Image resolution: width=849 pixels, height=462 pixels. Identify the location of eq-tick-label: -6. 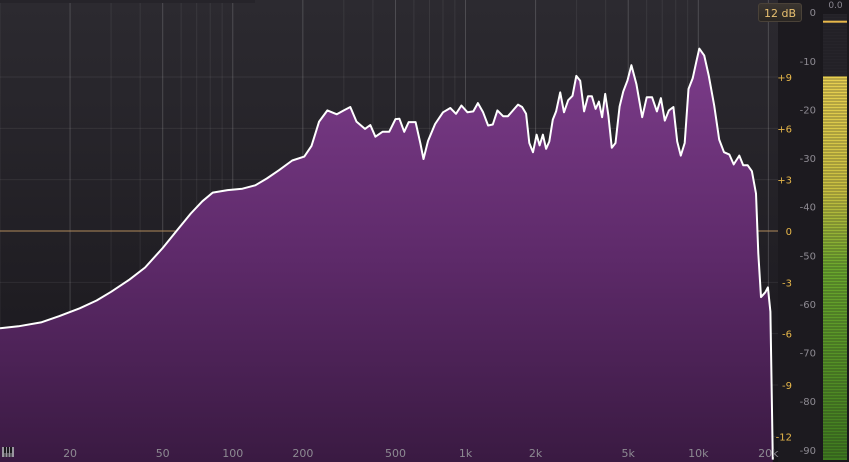
(787, 335).